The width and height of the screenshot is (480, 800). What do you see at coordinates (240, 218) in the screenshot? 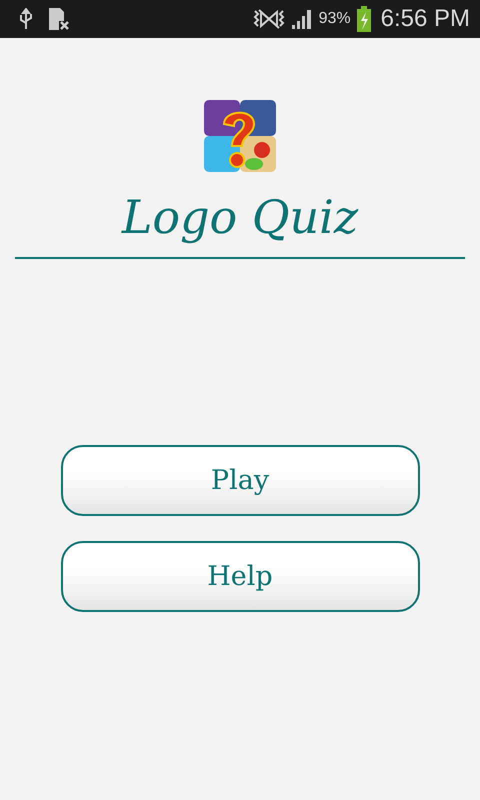
I see `app-title: Logo Quiz` at bounding box center [240, 218].